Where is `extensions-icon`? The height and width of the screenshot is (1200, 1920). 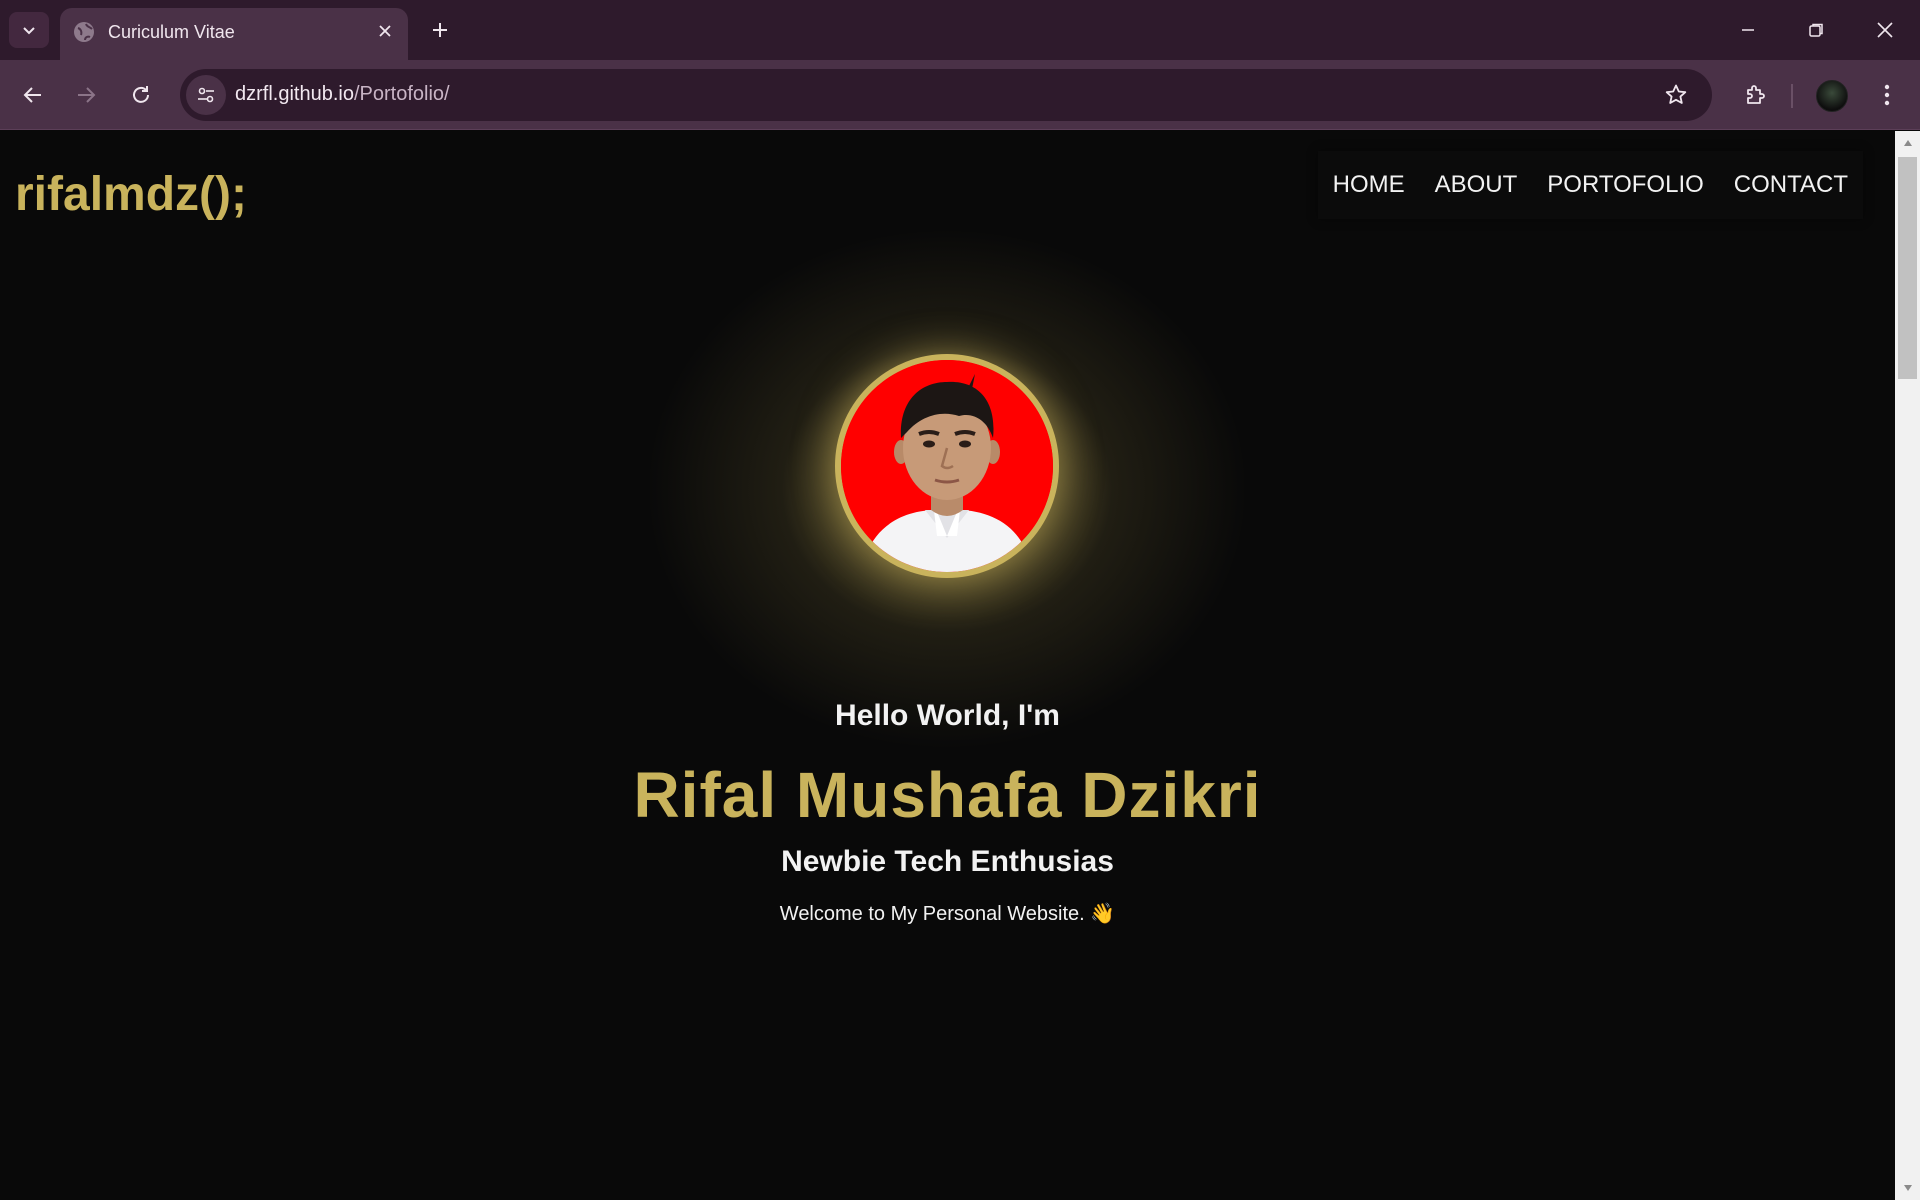
extensions-icon is located at coordinates (1756, 94).